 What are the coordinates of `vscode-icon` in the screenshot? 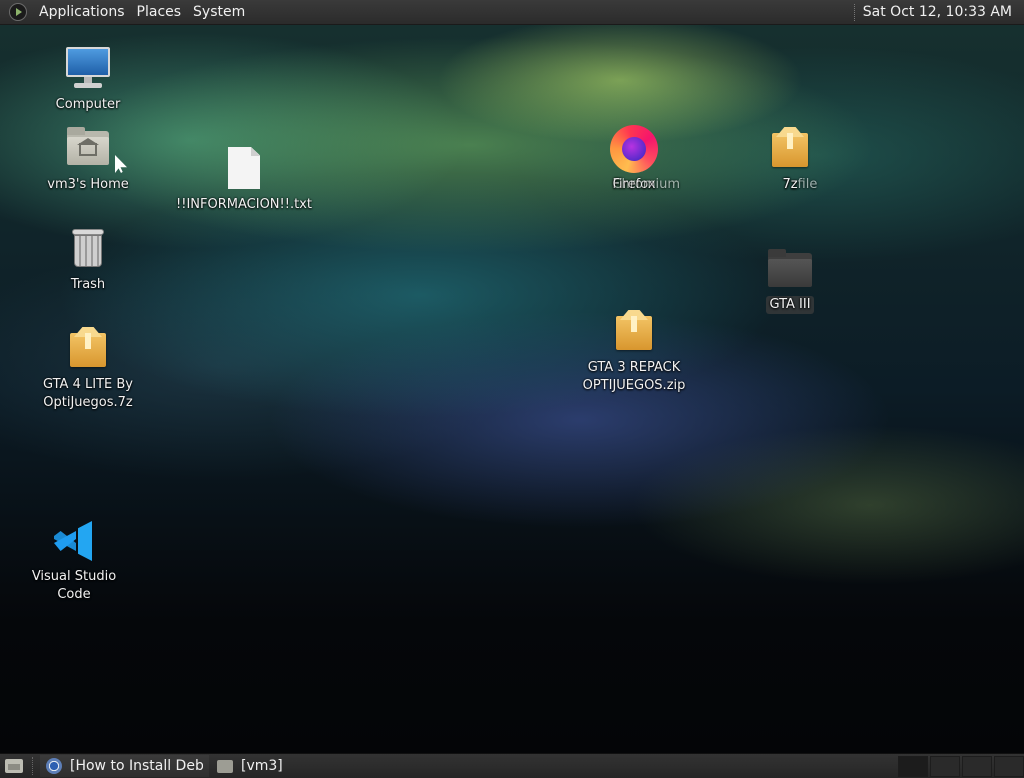 It's located at (74, 541).